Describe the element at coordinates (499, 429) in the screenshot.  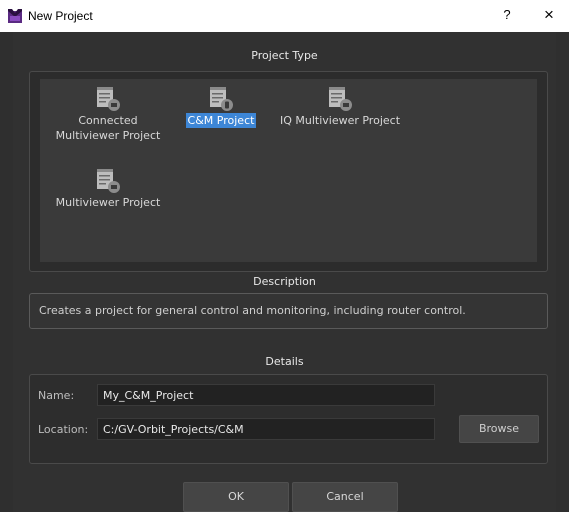
I see `browse-button: Browse` at that location.